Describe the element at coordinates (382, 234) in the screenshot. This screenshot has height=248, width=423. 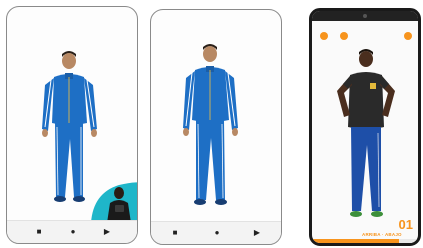
I see `exercise-caption: ARRIBA · ABAJO` at that location.